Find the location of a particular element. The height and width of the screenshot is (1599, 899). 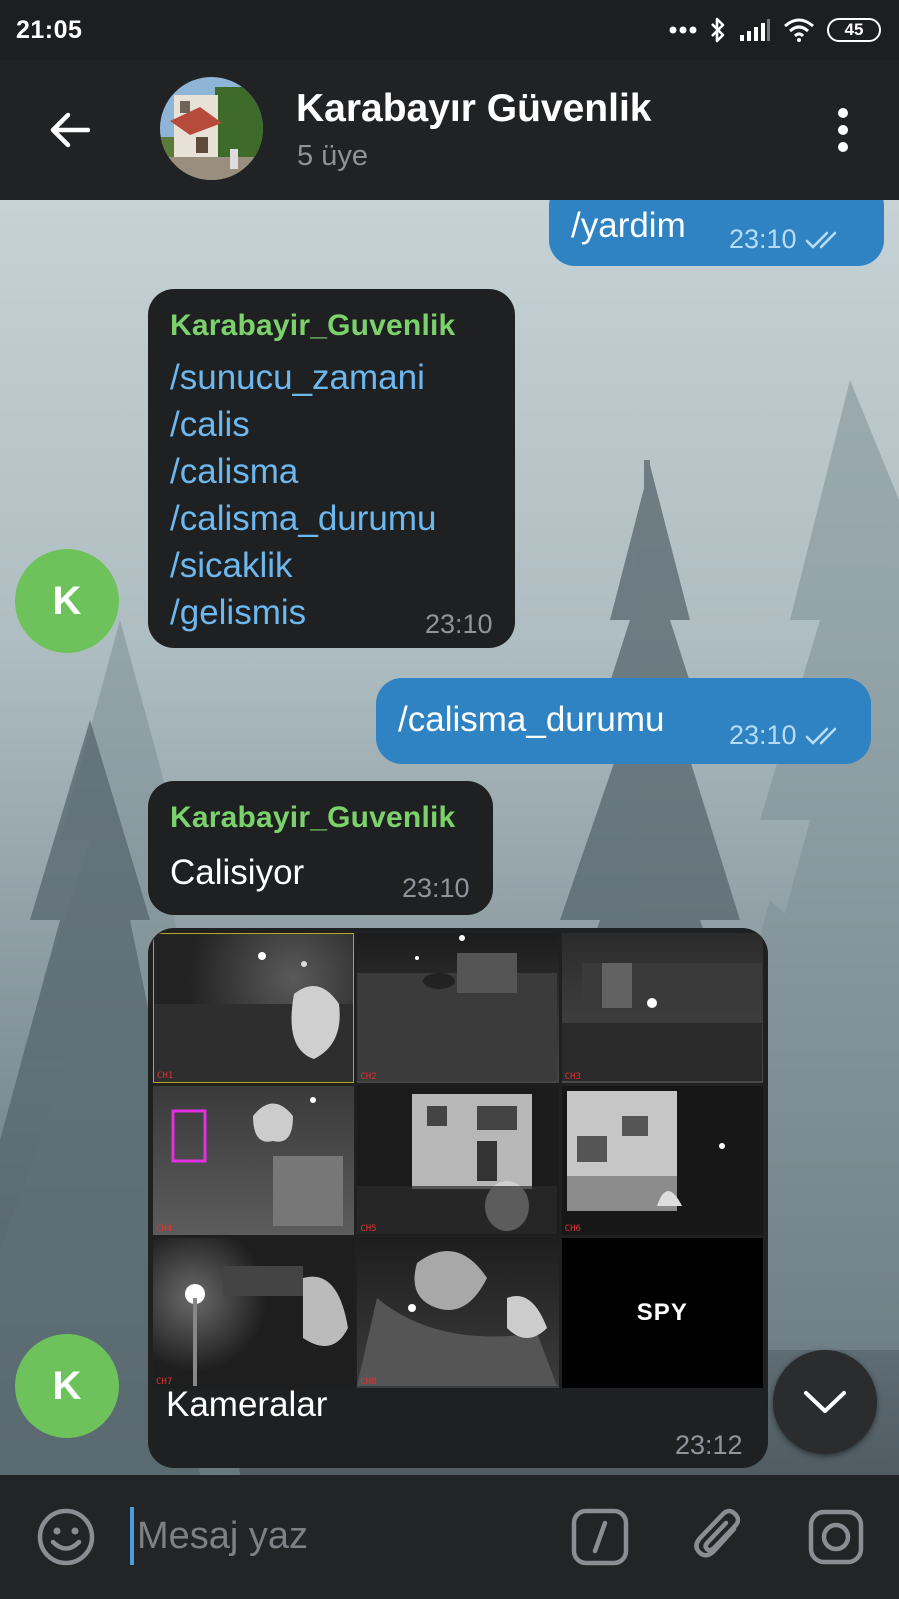

command-link: /sicaklik is located at coordinates (303, 565).